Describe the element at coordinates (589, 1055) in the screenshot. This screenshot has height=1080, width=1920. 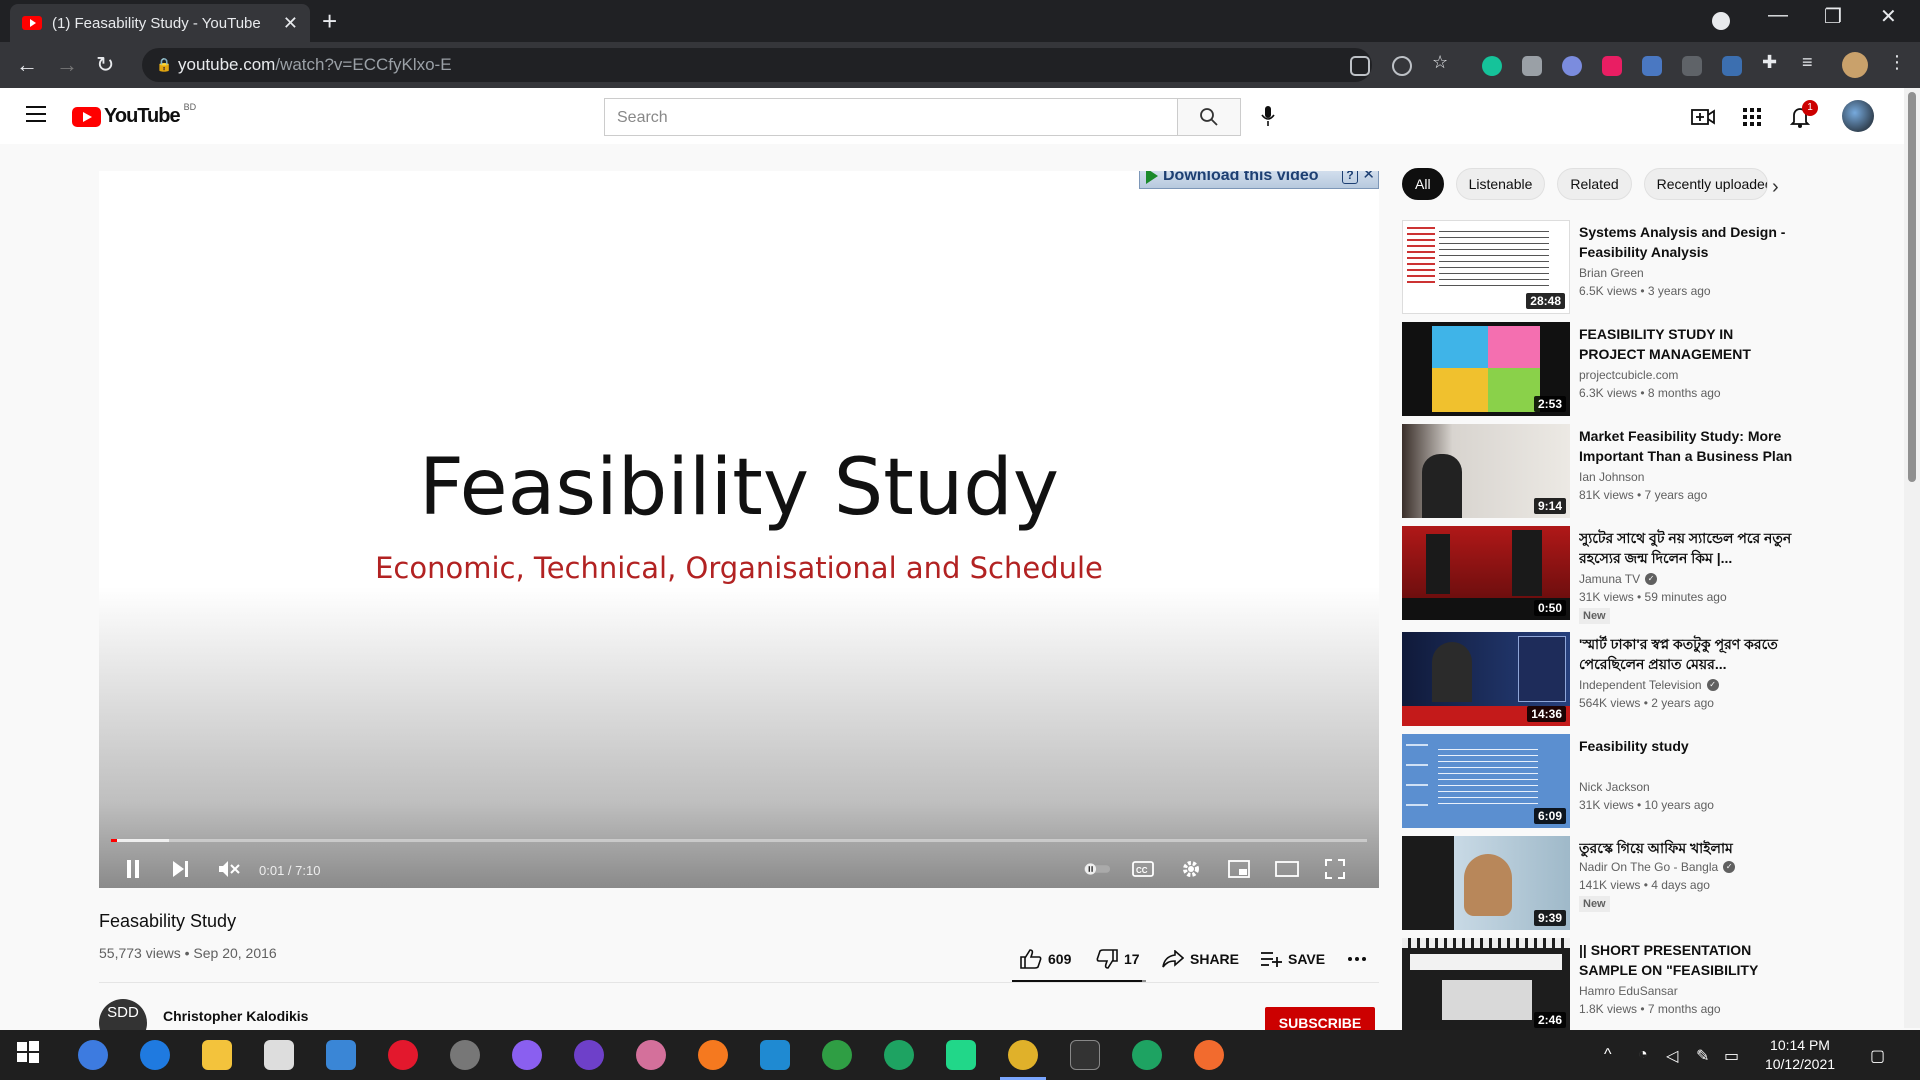
I see `github-app-icon` at that location.